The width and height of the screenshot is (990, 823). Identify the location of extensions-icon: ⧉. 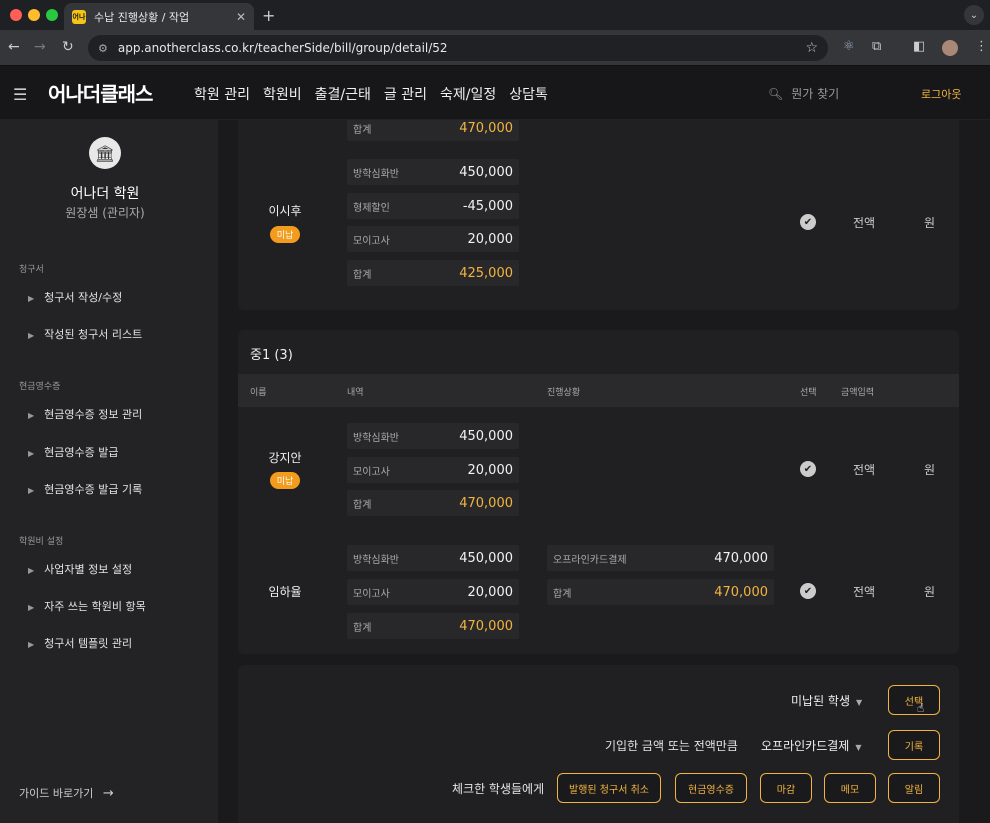
(876, 46).